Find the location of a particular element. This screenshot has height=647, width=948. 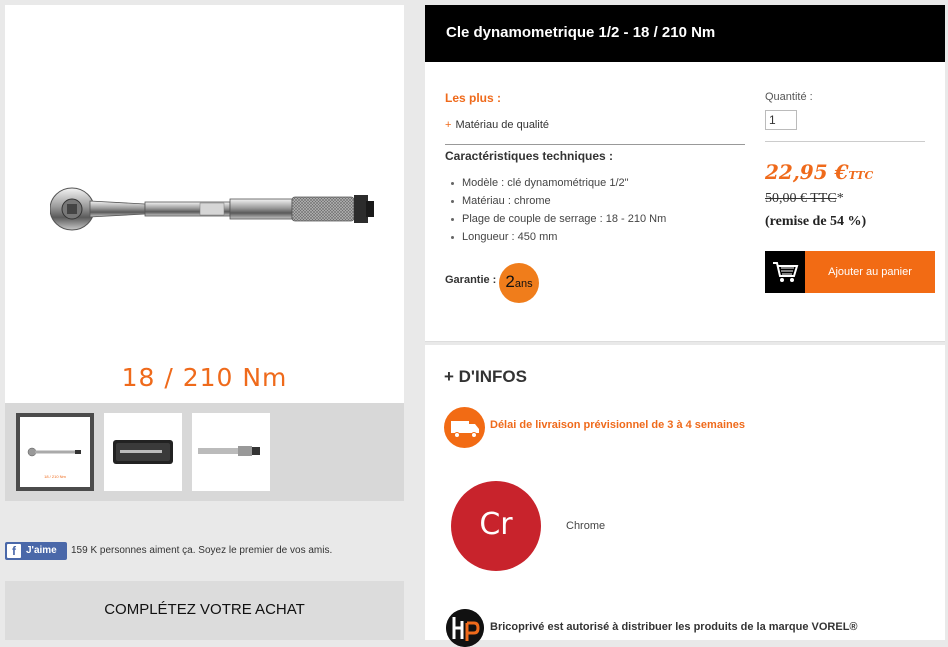

quantity-input: 1 is located at coordinates (781, 120).